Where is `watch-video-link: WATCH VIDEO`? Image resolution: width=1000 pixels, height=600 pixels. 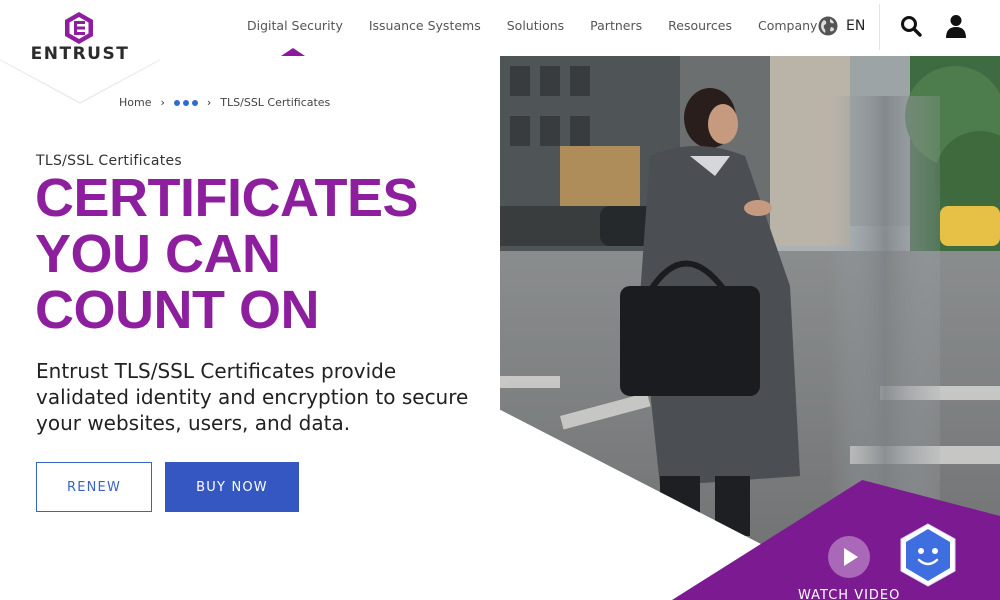
watch-video-link: WATCH VIDEO is located at coordinates (849, 594).